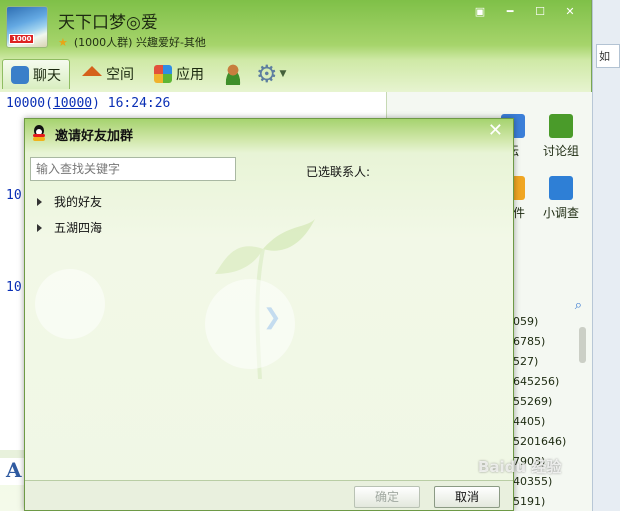 This screenshot has height=511, width=620. I want to click on skin-button: ▣, so click(480, 11).